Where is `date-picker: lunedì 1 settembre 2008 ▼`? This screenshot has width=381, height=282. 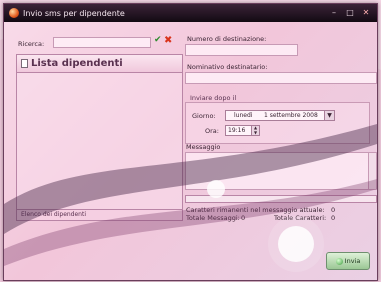
date-picker: lunedì 1 settembre 2008 ▼ is located at coordinates (280, 115).